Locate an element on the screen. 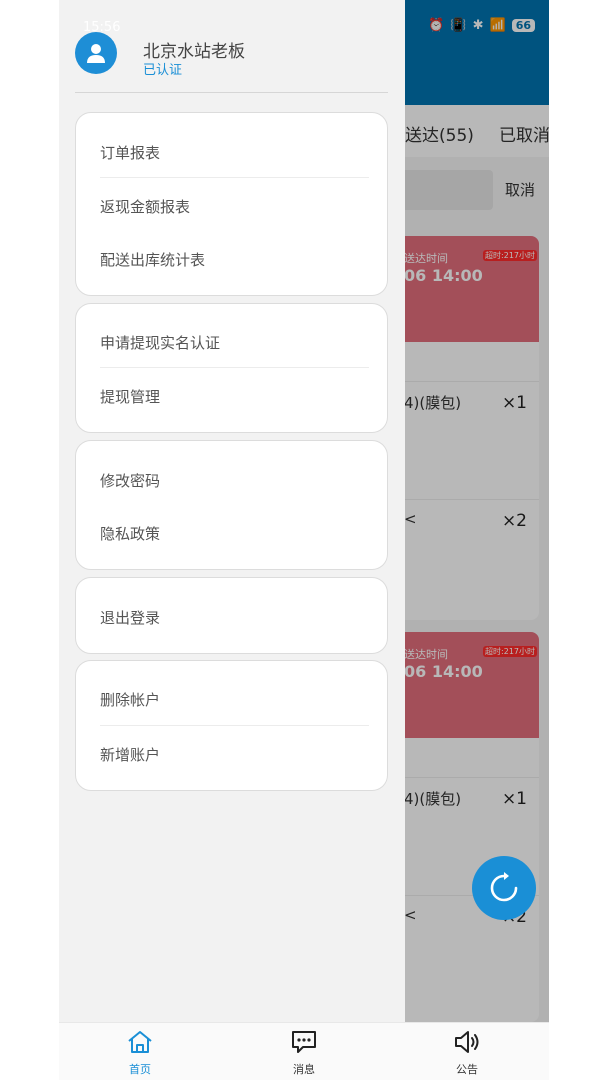 Image resolution: width=607 pixels, height=1080 pixels. menu-item-change-password: 修改密码 is located at coordinates (130, 480).